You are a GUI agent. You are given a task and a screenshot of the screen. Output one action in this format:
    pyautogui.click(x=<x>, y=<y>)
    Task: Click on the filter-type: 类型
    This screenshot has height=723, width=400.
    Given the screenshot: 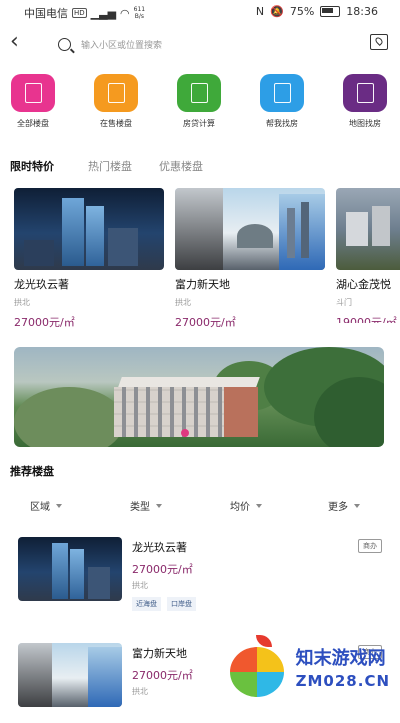 What is the action you would take?
    pyautogui.click(x=146, y=505)
    